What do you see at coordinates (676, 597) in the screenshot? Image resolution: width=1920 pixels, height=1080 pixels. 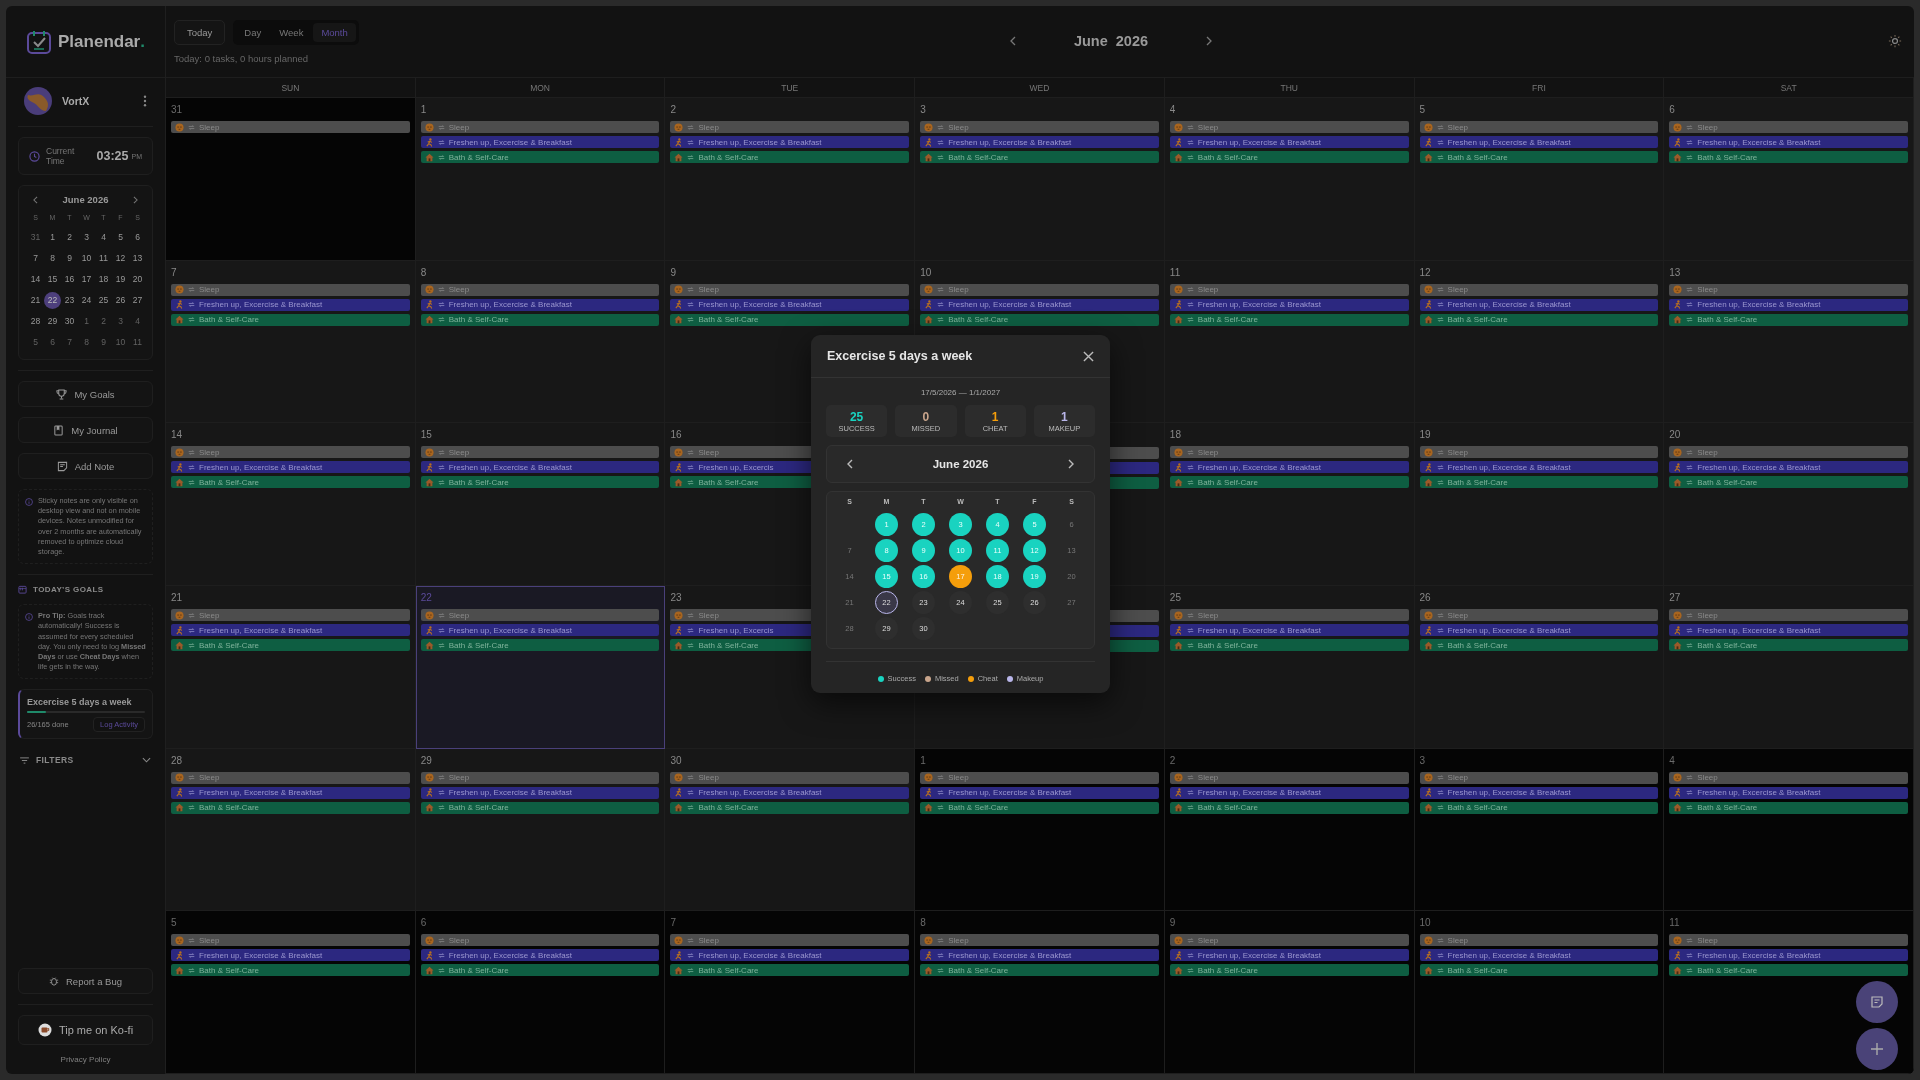 I see `day-number: 23` at bounding box center [676, 597].